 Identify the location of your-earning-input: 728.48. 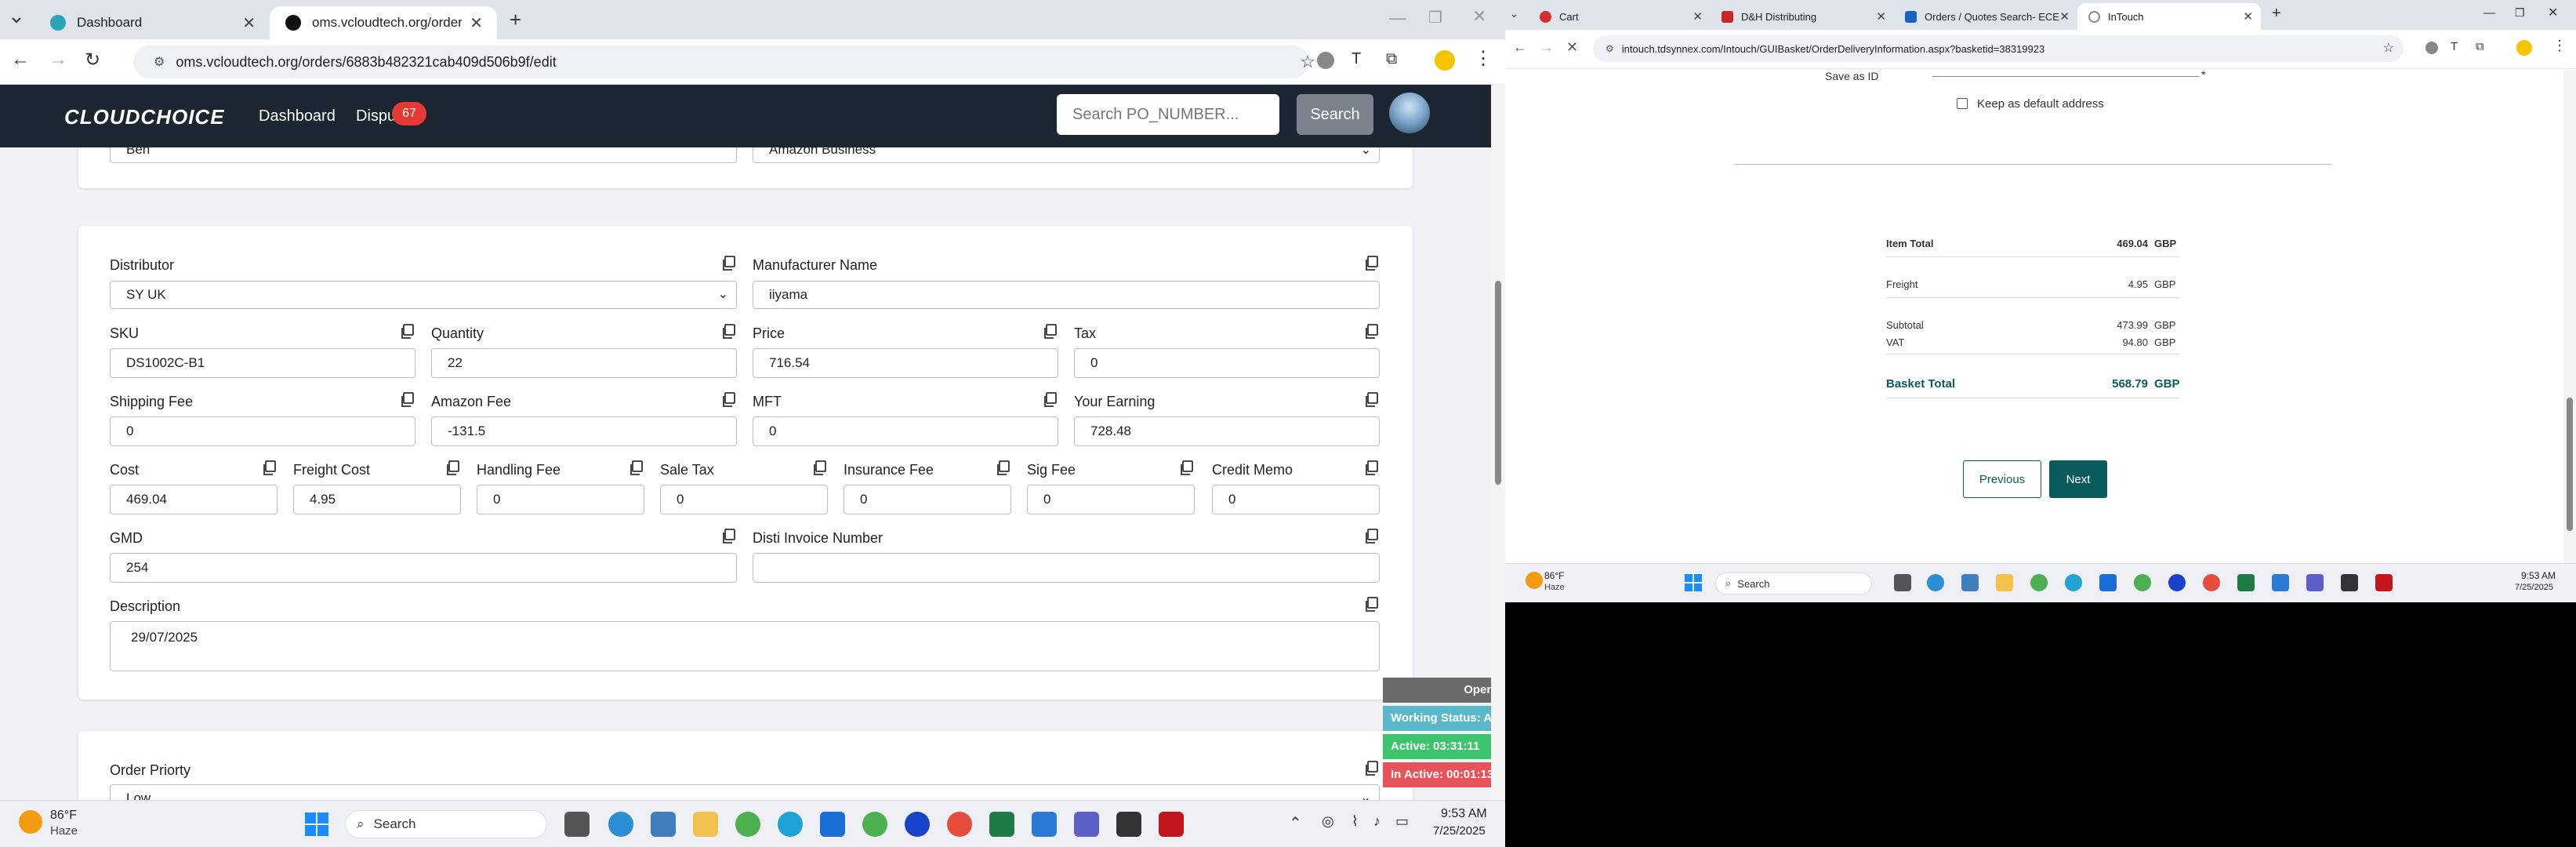
(1227, 431).